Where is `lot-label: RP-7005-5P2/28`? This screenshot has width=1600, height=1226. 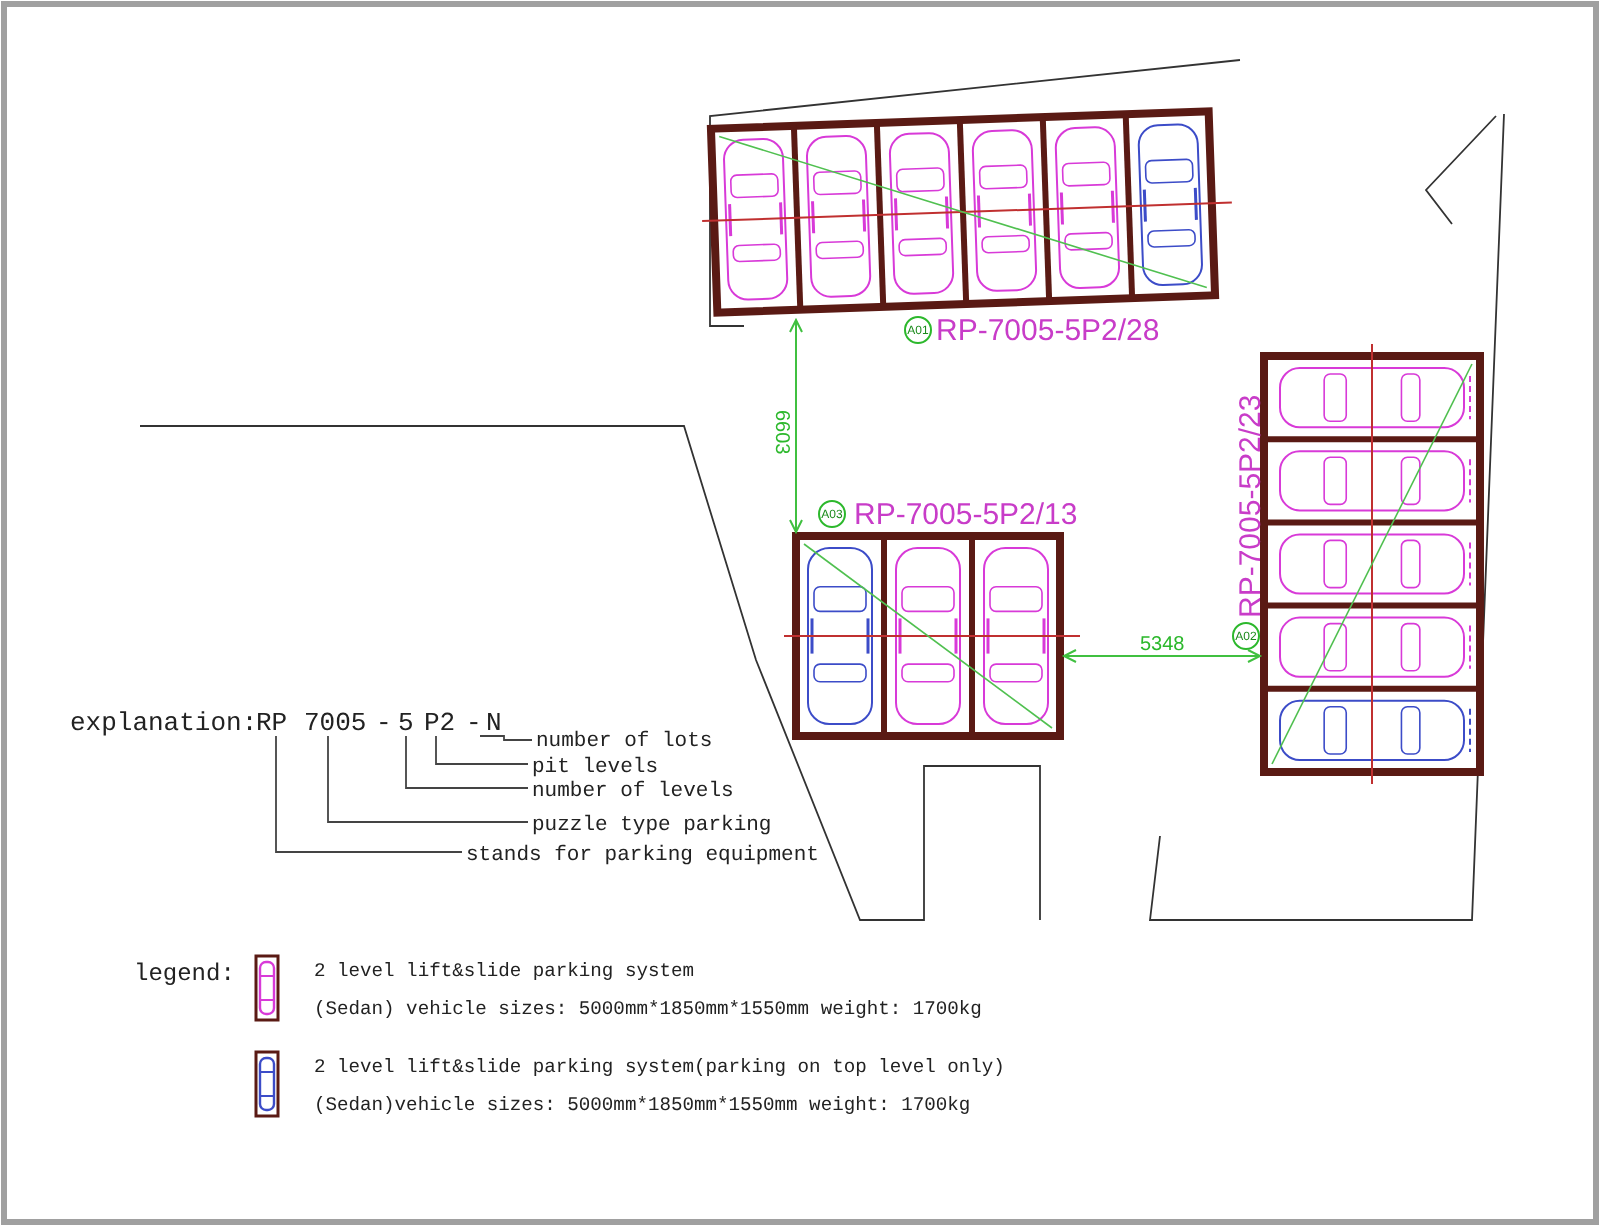
lot-label: RP-7005-5P2/28 is located at coordinates (1048, 331).